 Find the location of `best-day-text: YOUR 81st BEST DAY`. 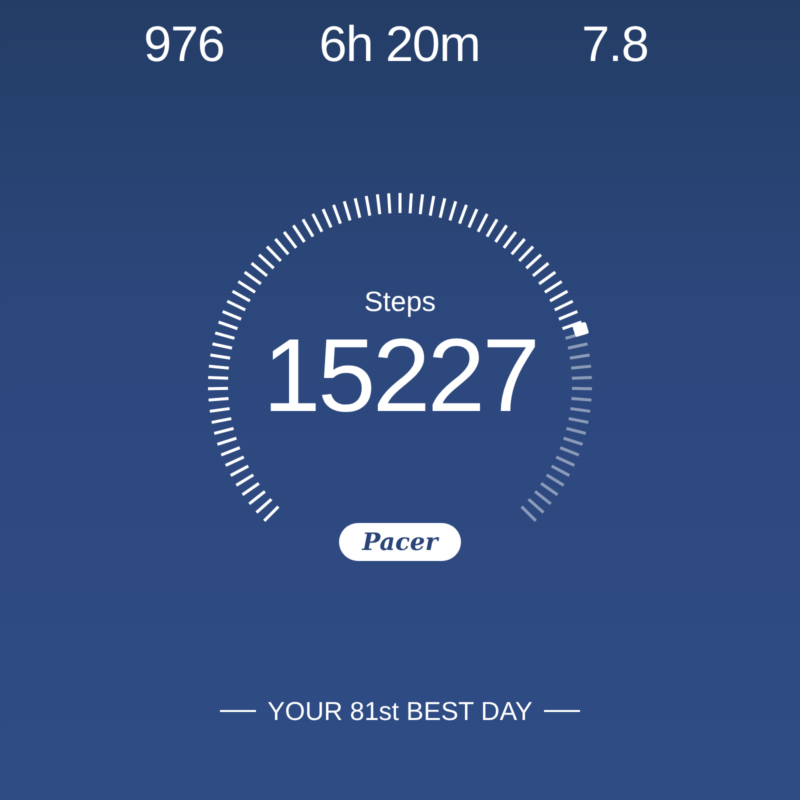

best-day-text: YOUR 81st BEST DAY is located at coordinates (400, 711).